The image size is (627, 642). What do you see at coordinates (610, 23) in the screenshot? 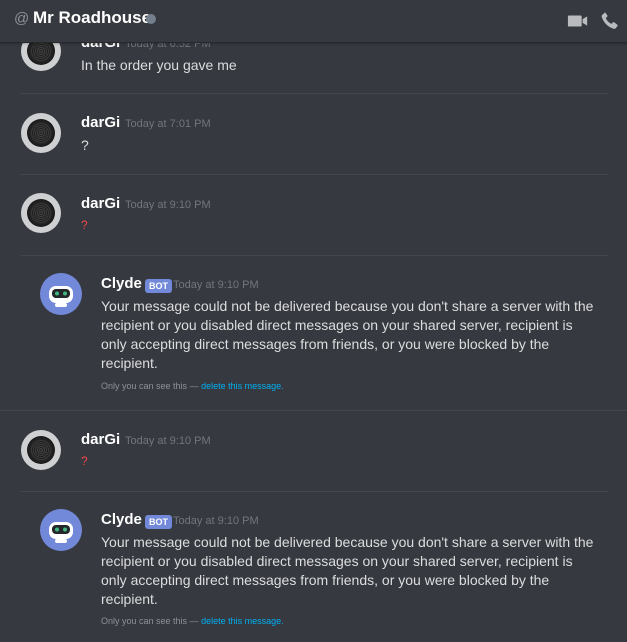
I see `voice-call-icon` at bounding box center [610, 23].